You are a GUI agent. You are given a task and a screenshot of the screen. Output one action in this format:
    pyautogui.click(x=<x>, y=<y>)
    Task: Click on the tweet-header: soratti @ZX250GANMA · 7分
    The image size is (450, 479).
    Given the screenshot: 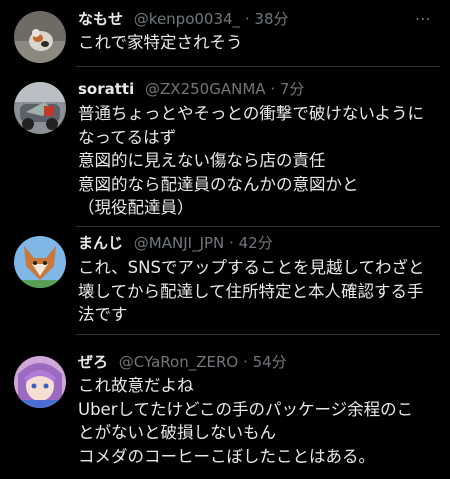 What is the action you would take?
    pyautogui.click(x=244, y=89)
    